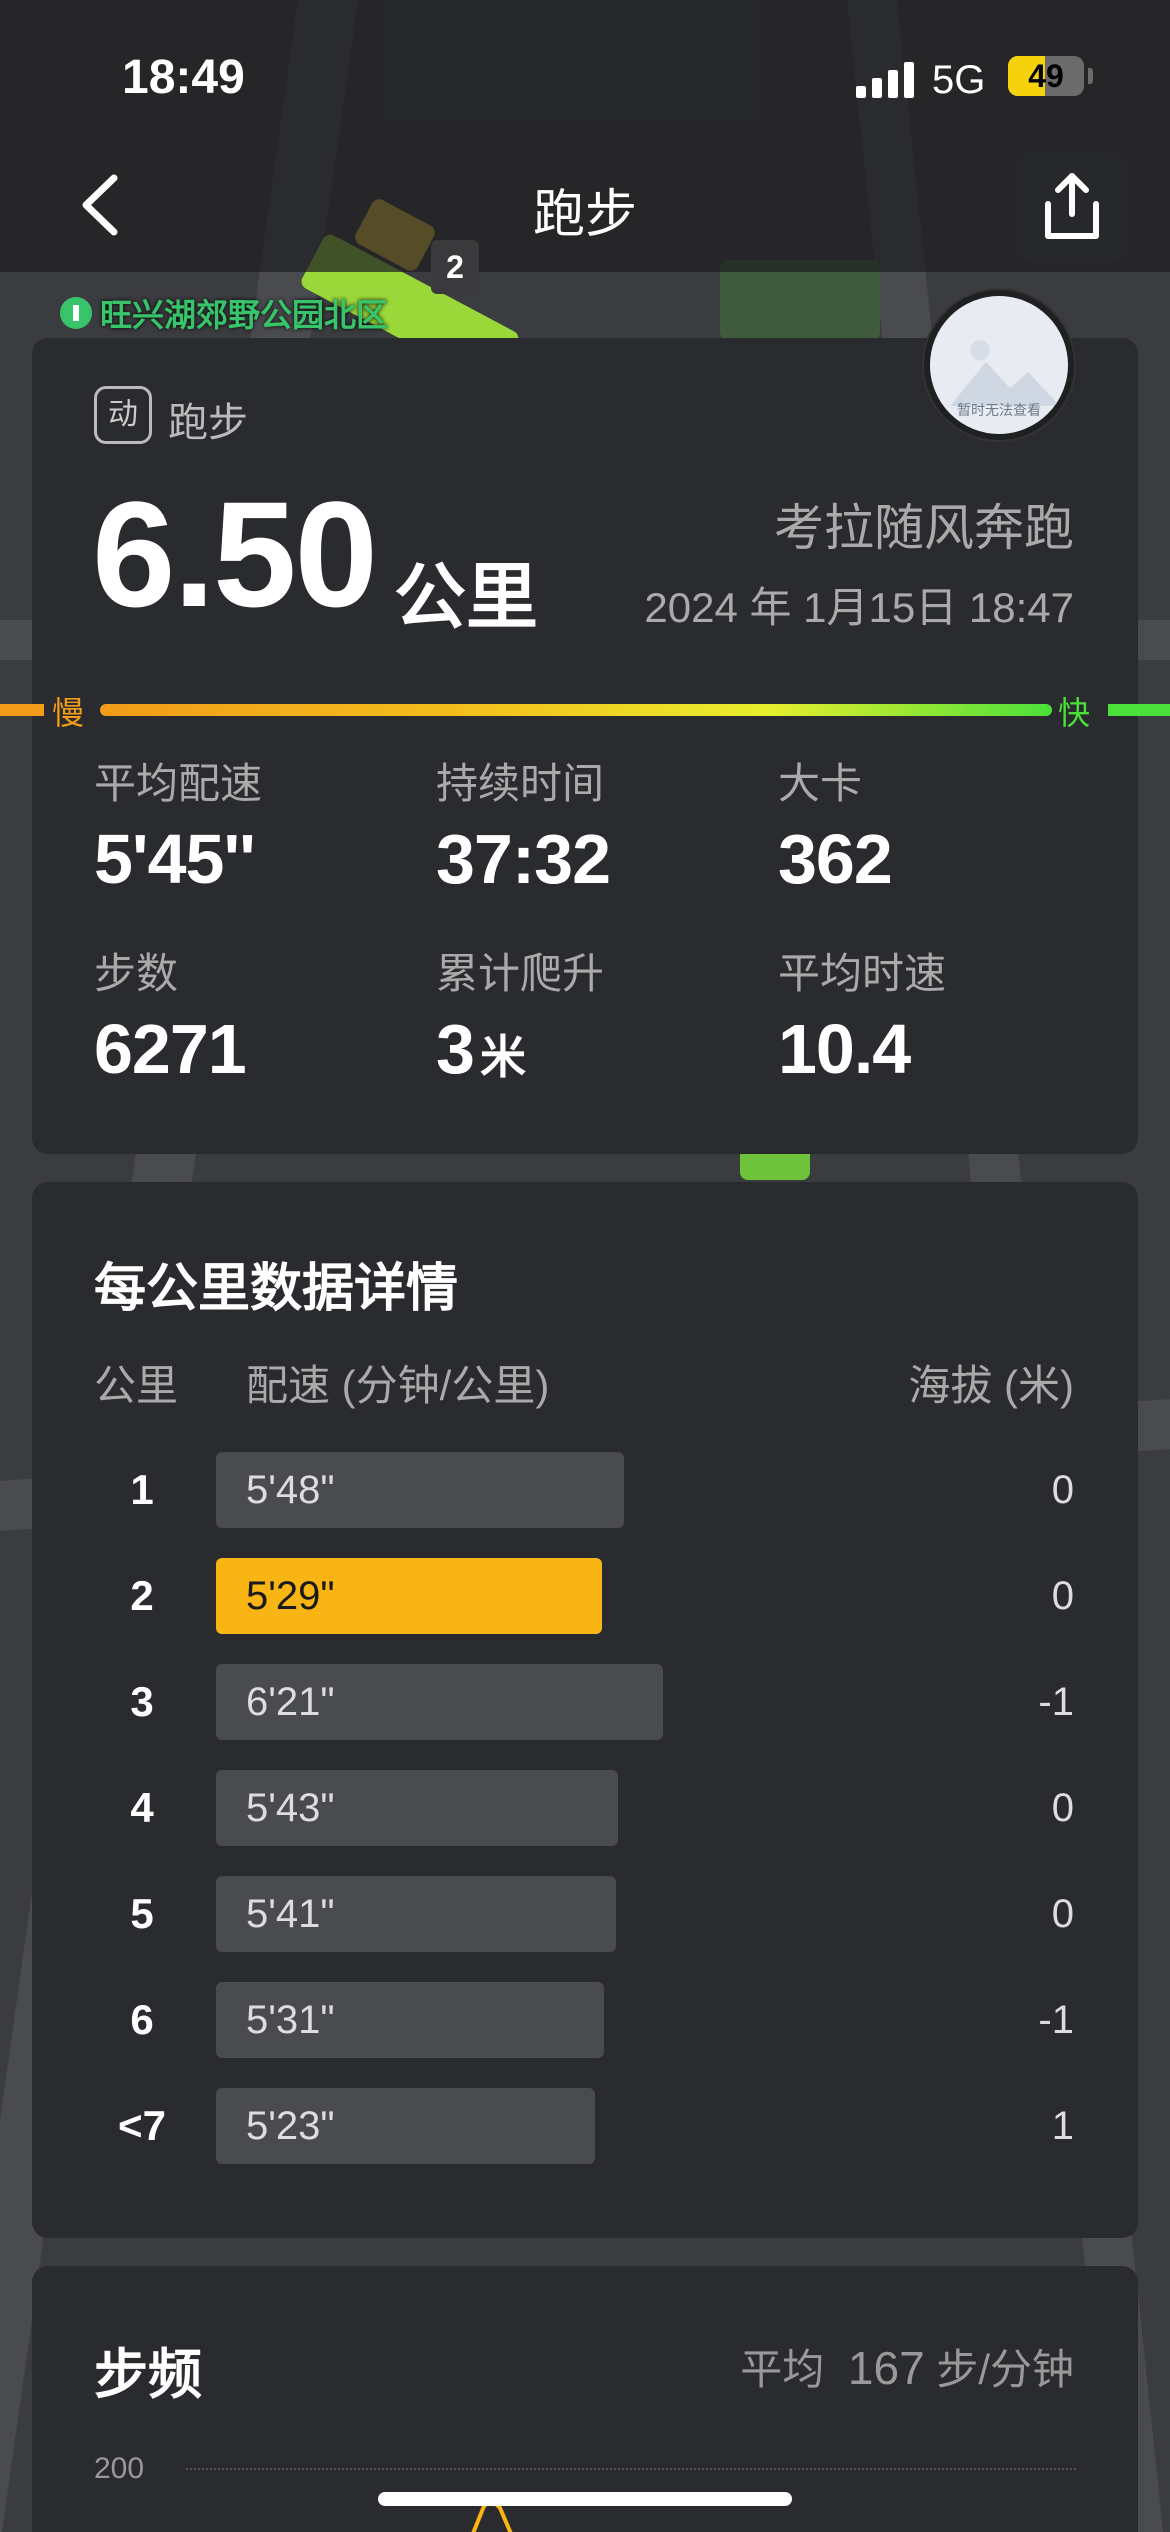  What do you see at coordinates (466, 598) in the screenshot?
I see `distance-unit: 公里` at bounding box center [466, 598].